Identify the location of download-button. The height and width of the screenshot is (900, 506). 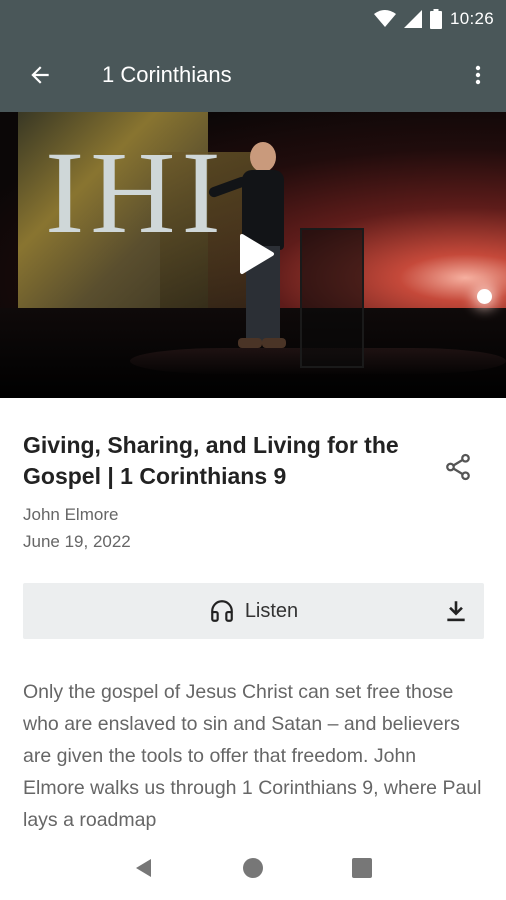
(456, 611).